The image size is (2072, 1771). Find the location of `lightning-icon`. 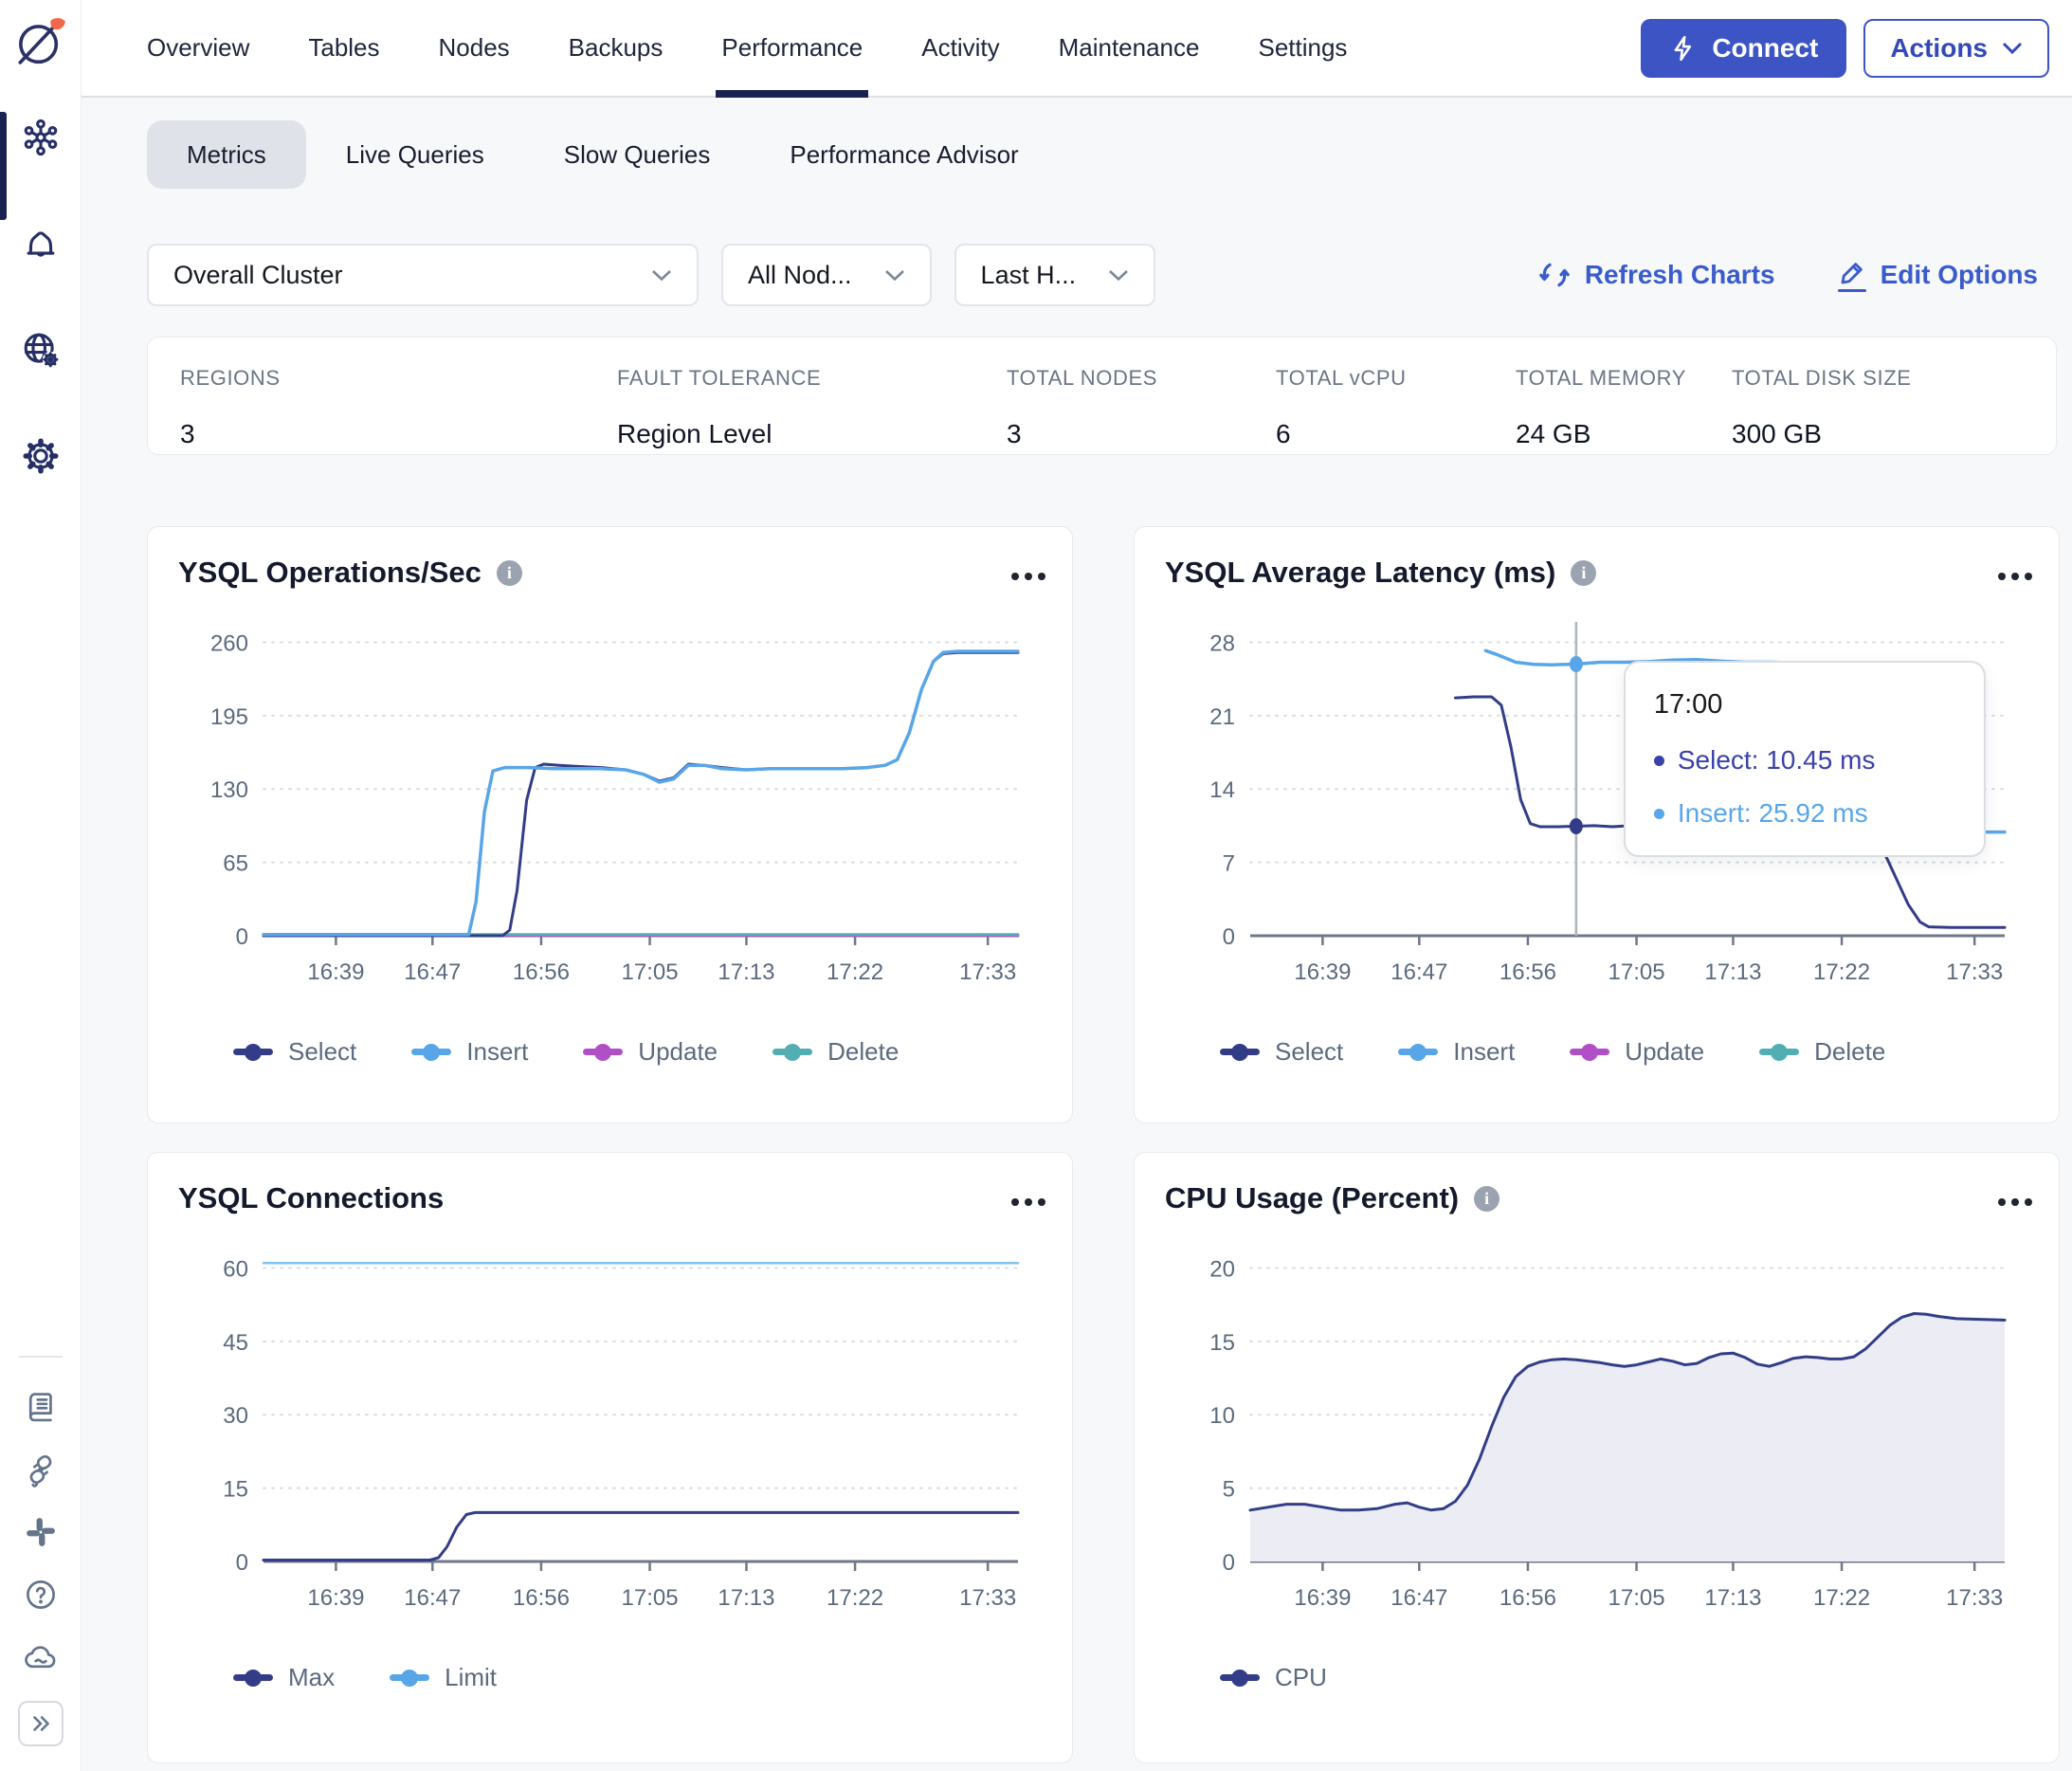

lightning-icon is located at coordinates (1683, 48).